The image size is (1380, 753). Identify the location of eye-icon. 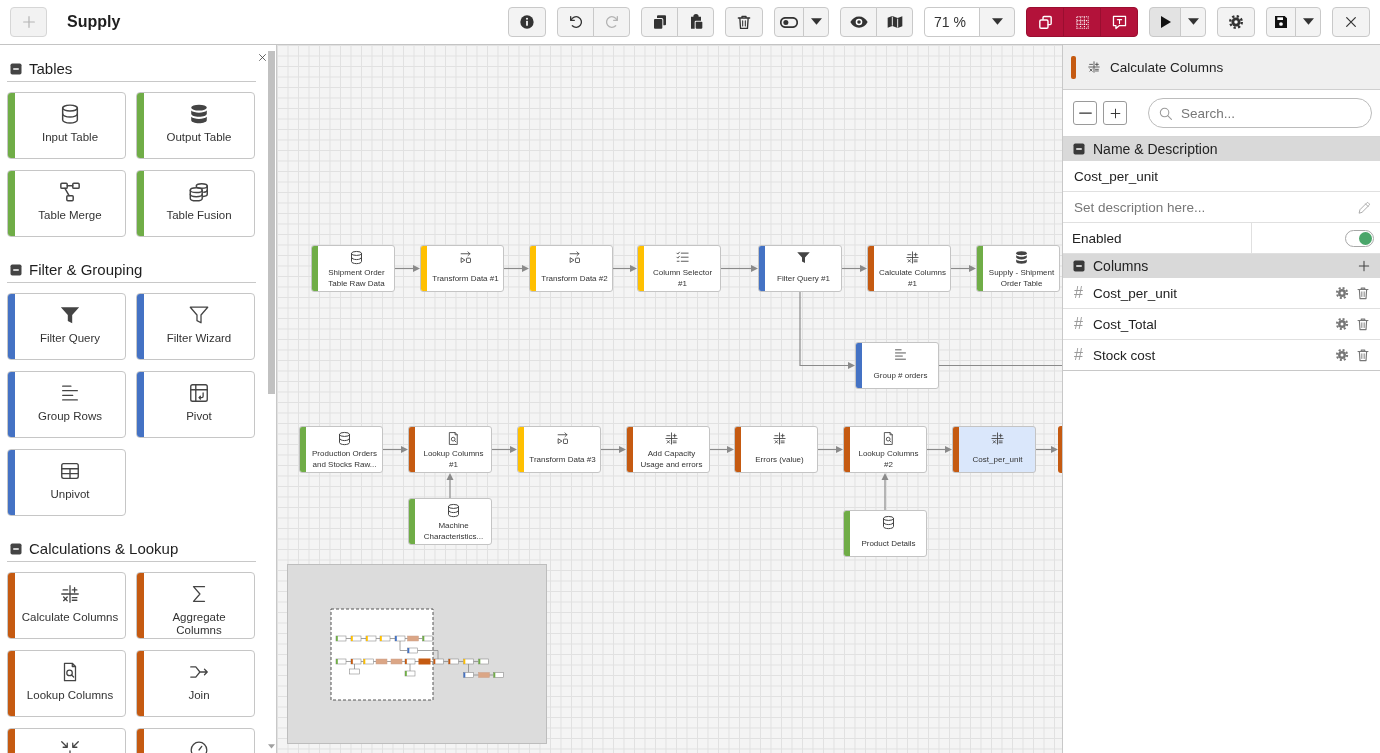
(858, 22).